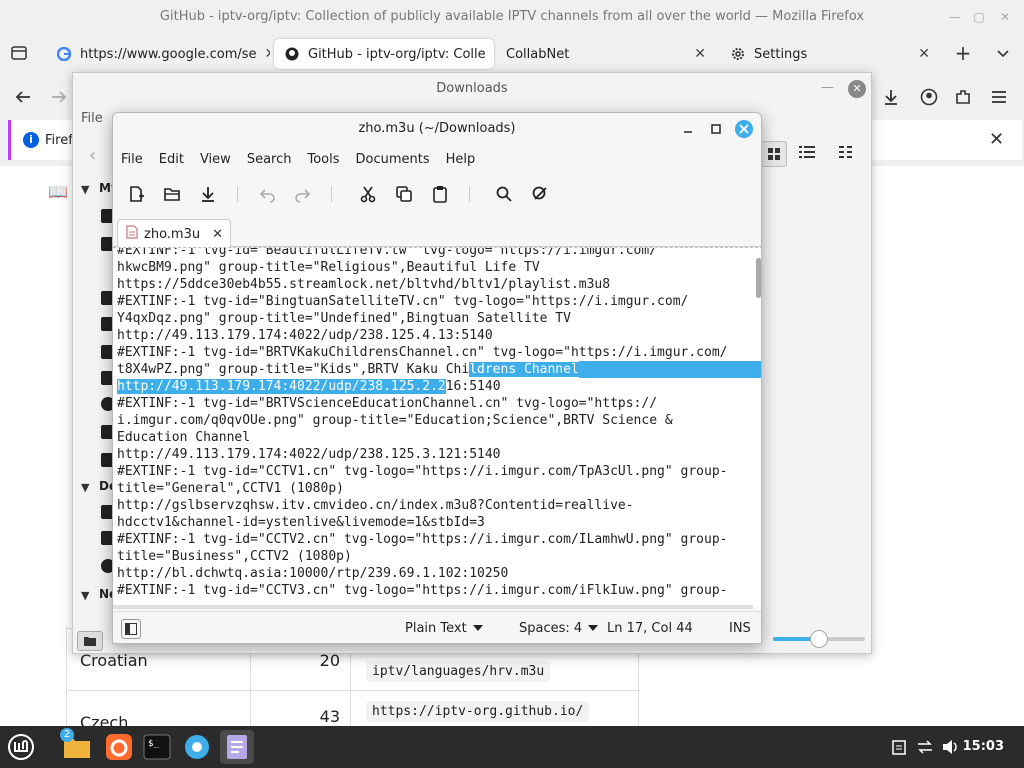 This screenshot has width=1024, height=768. Describe the element at coordinates (669, 369) in the screenshot. I see `selection-fill` at that location.